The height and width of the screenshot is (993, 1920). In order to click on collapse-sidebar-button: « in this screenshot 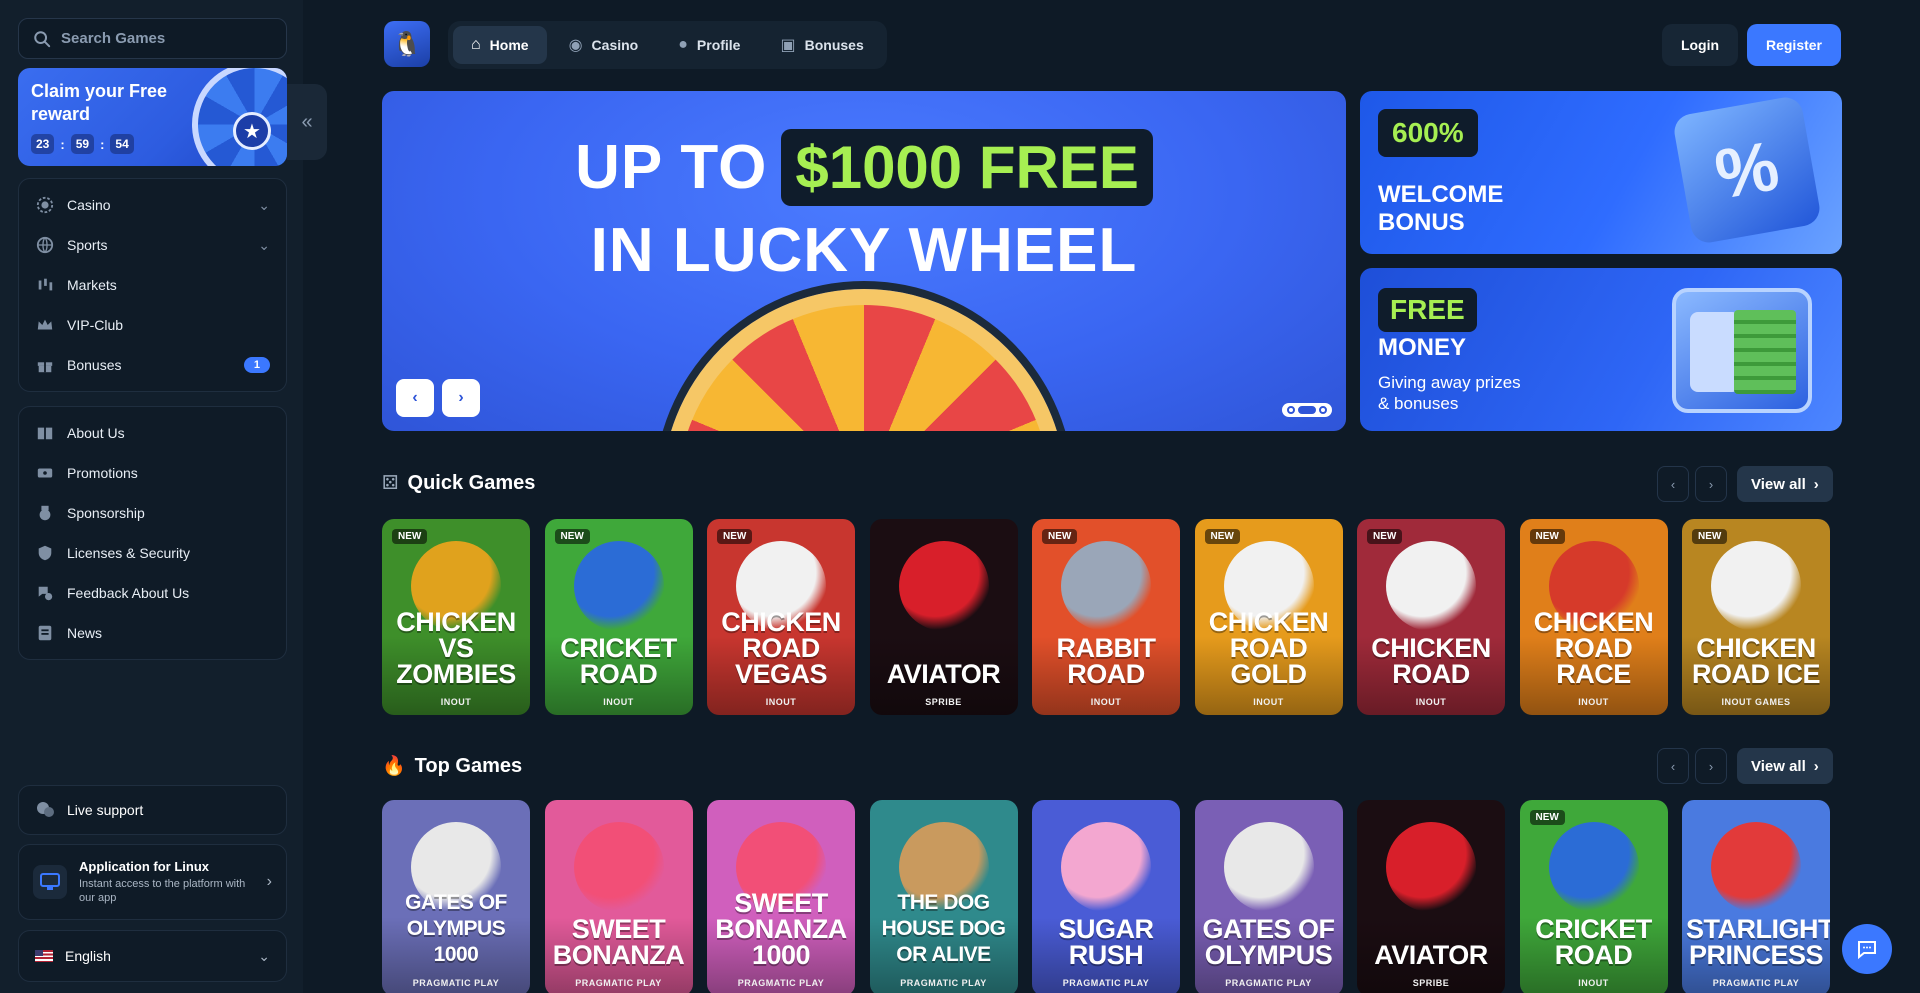, I will do `click(307, 122)`.